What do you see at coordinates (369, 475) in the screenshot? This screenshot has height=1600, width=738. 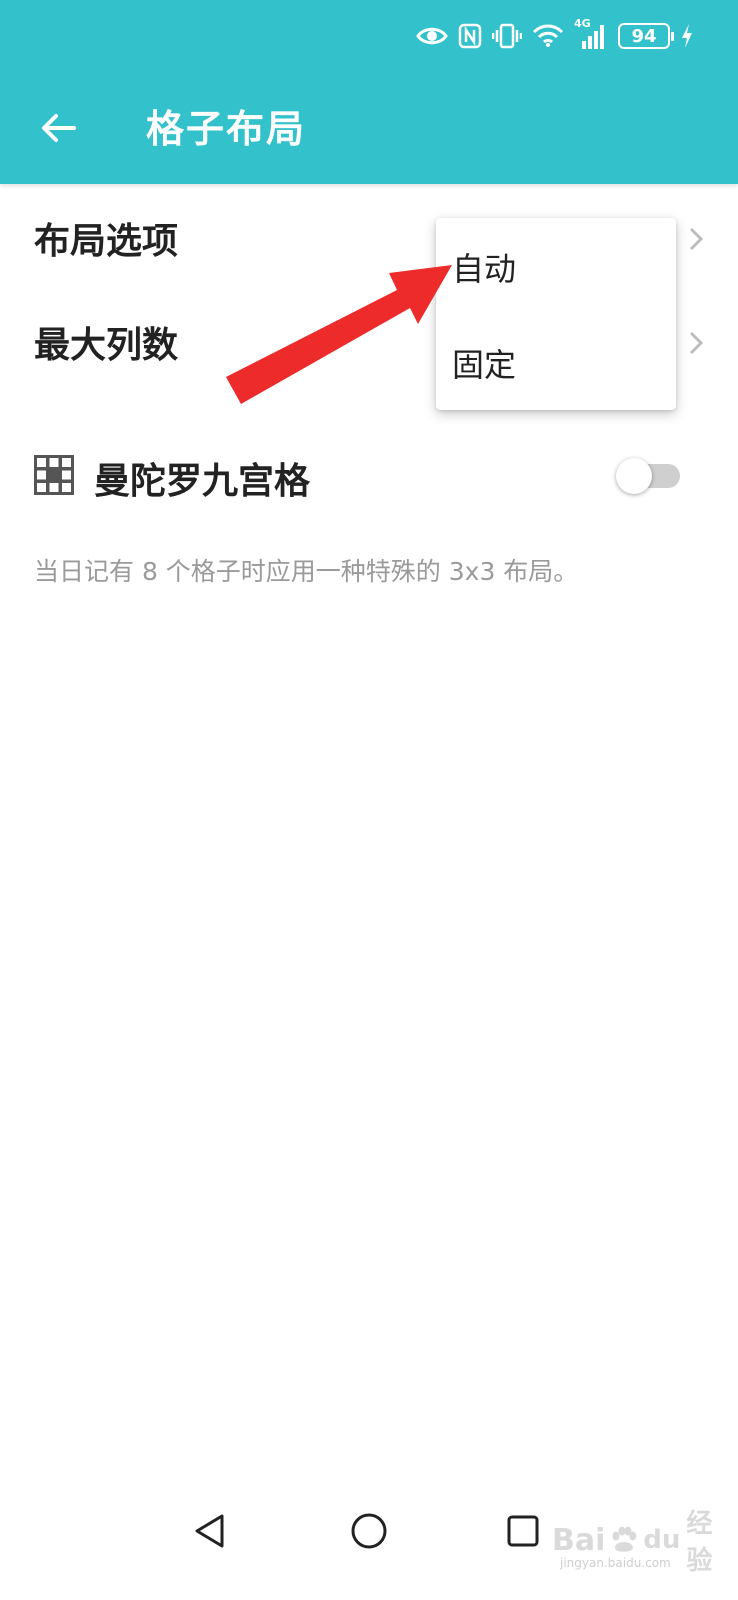 I see `mandala-grid-row: 曼陀罗九宫格` at bounding box center [369, 475].